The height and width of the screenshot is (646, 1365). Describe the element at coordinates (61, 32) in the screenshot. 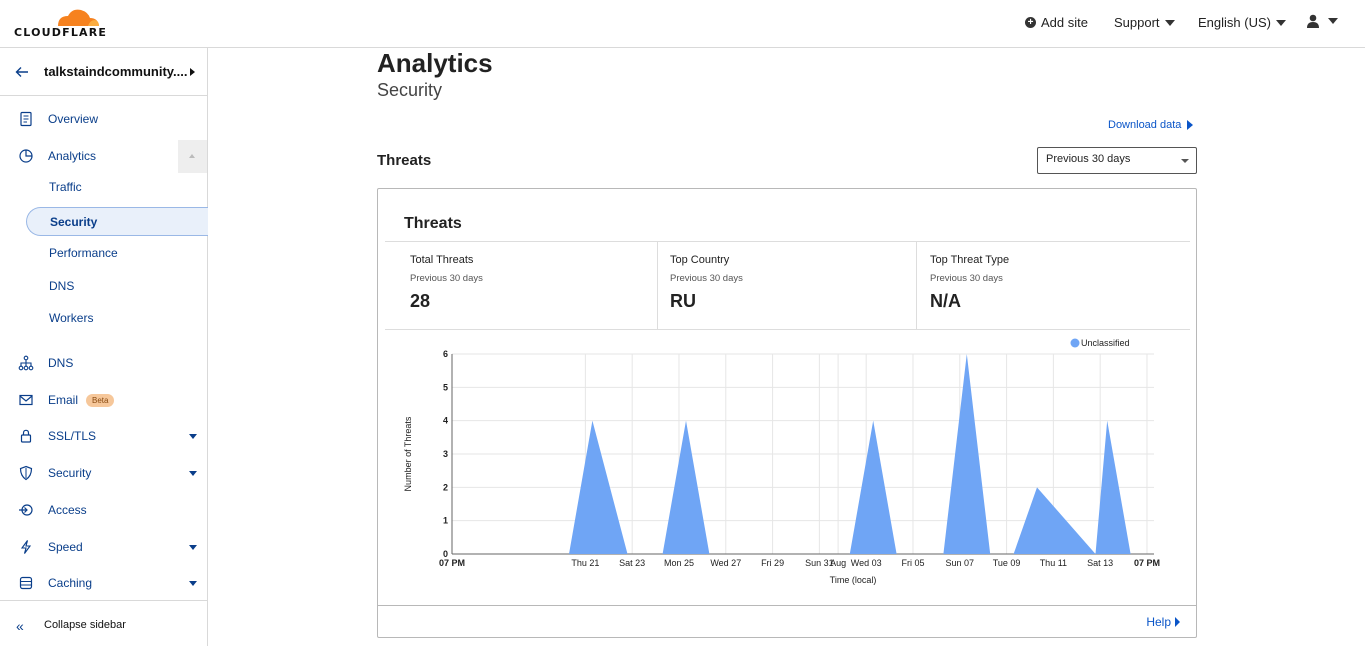

I see `logo-text: CLOUDFLARE` at that location.